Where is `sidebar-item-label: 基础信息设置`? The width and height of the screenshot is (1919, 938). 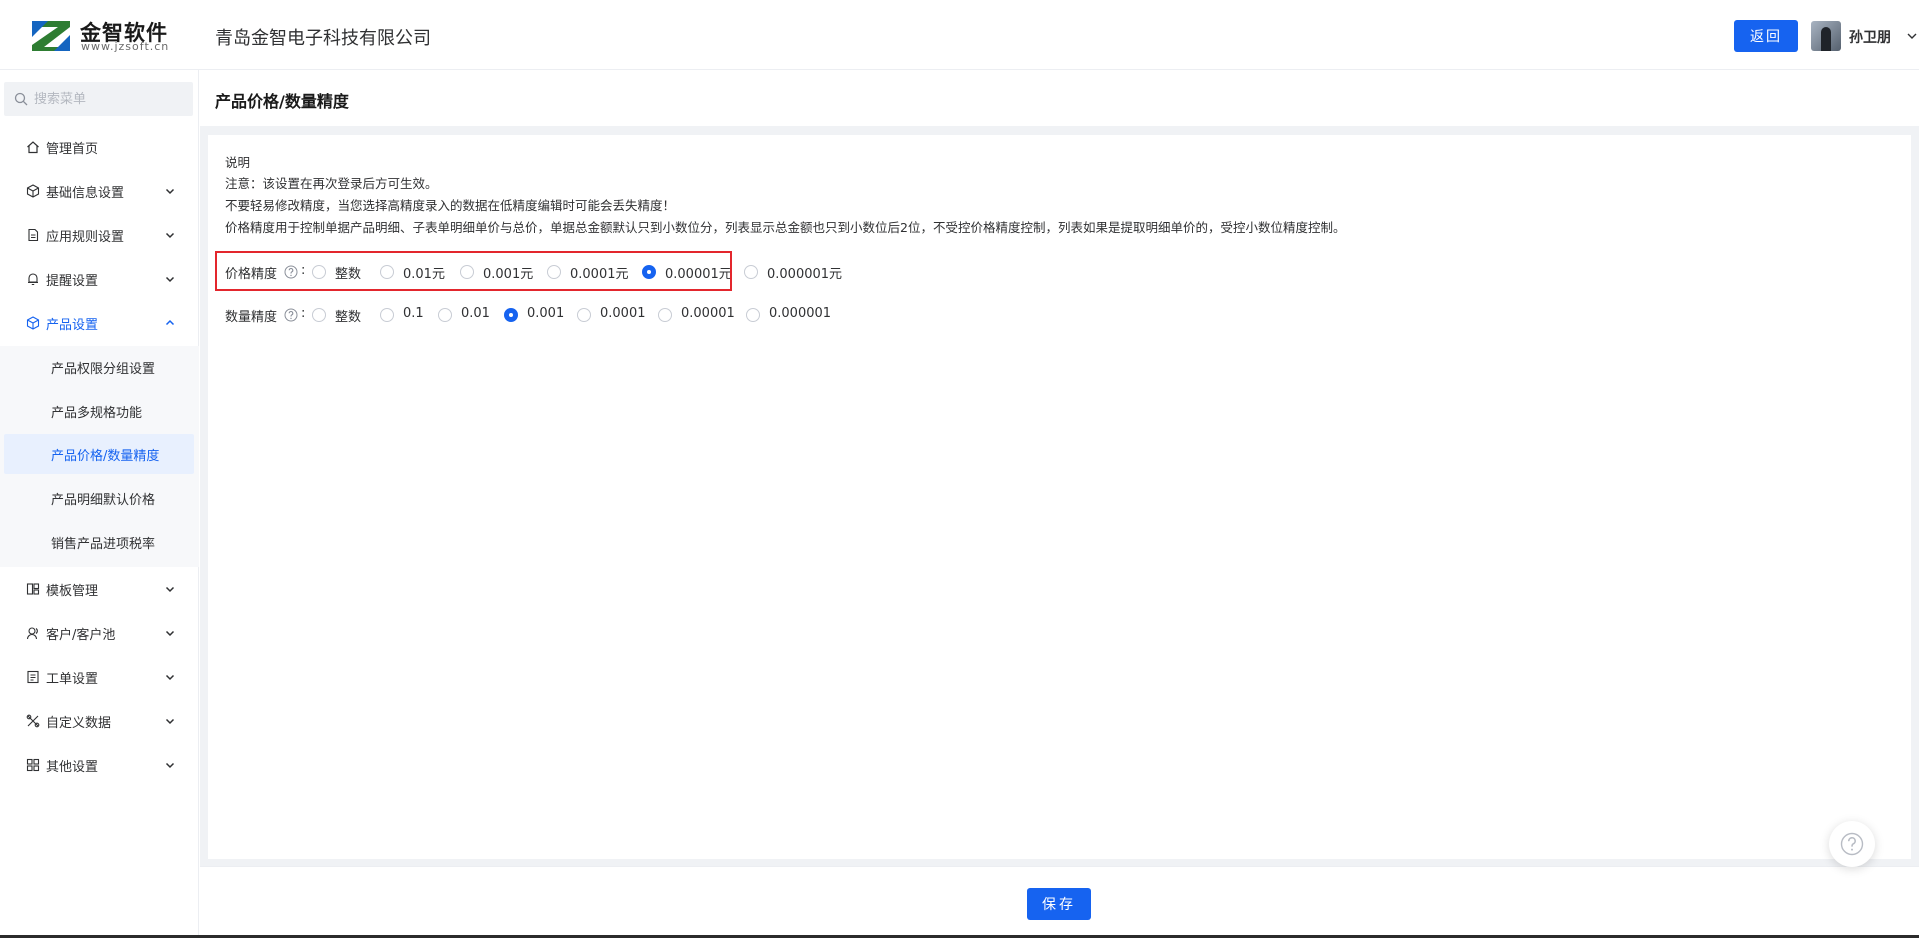
sidebar-item-label: 基础信息设置 is located at coordinates (85, 193).